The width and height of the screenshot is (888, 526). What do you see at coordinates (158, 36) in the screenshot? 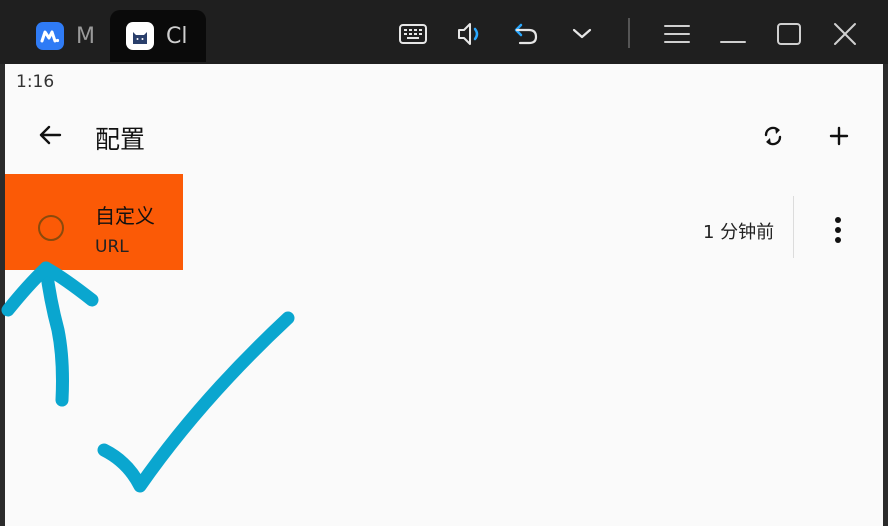
I see `tab-clash: Cl` at bounding box center [158, 36].